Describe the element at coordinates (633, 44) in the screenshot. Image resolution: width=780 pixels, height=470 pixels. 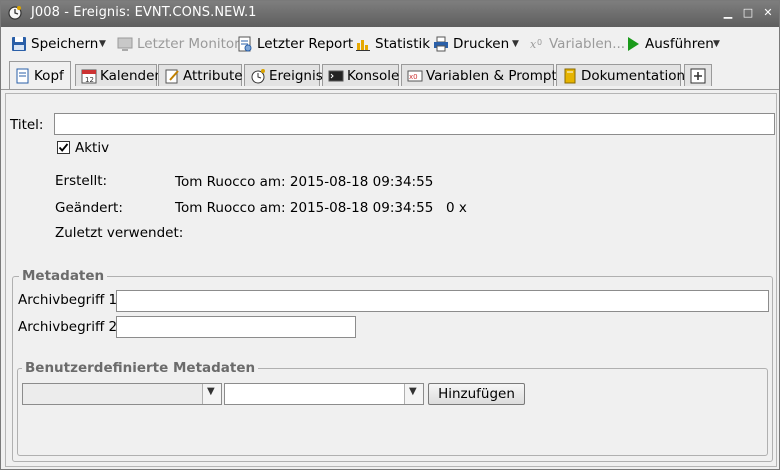
I see `play-icon` at that location.